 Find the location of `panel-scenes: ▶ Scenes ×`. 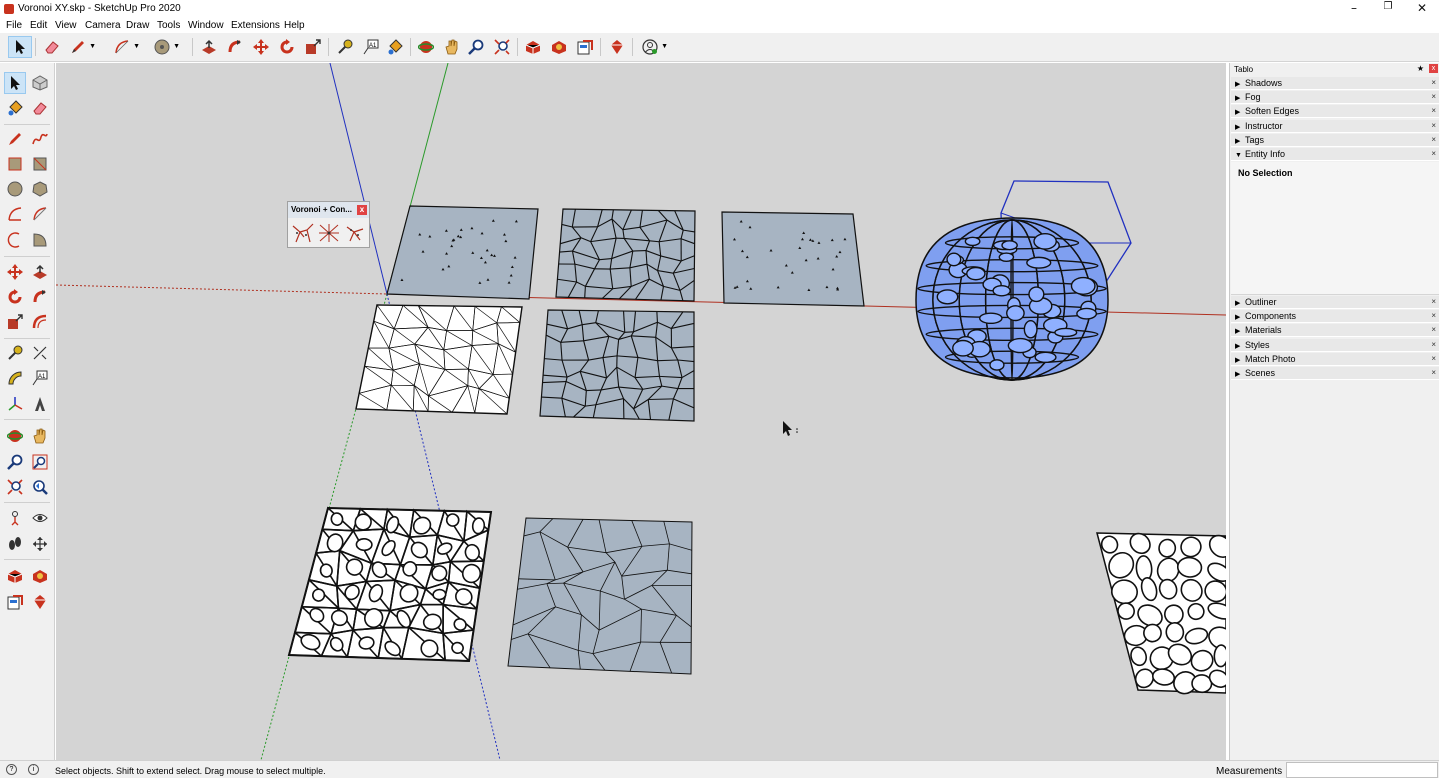

panel-scenes: ▶ Scenes × is located at coordinates (1335, 373).